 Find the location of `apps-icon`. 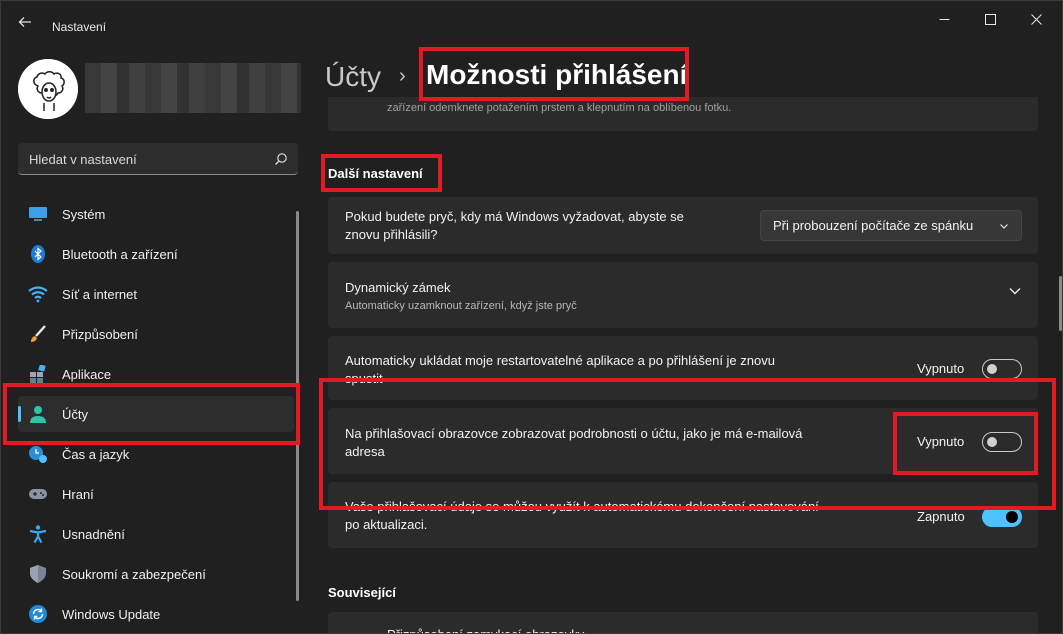

apps-icon is located at coordinates (38, 374).